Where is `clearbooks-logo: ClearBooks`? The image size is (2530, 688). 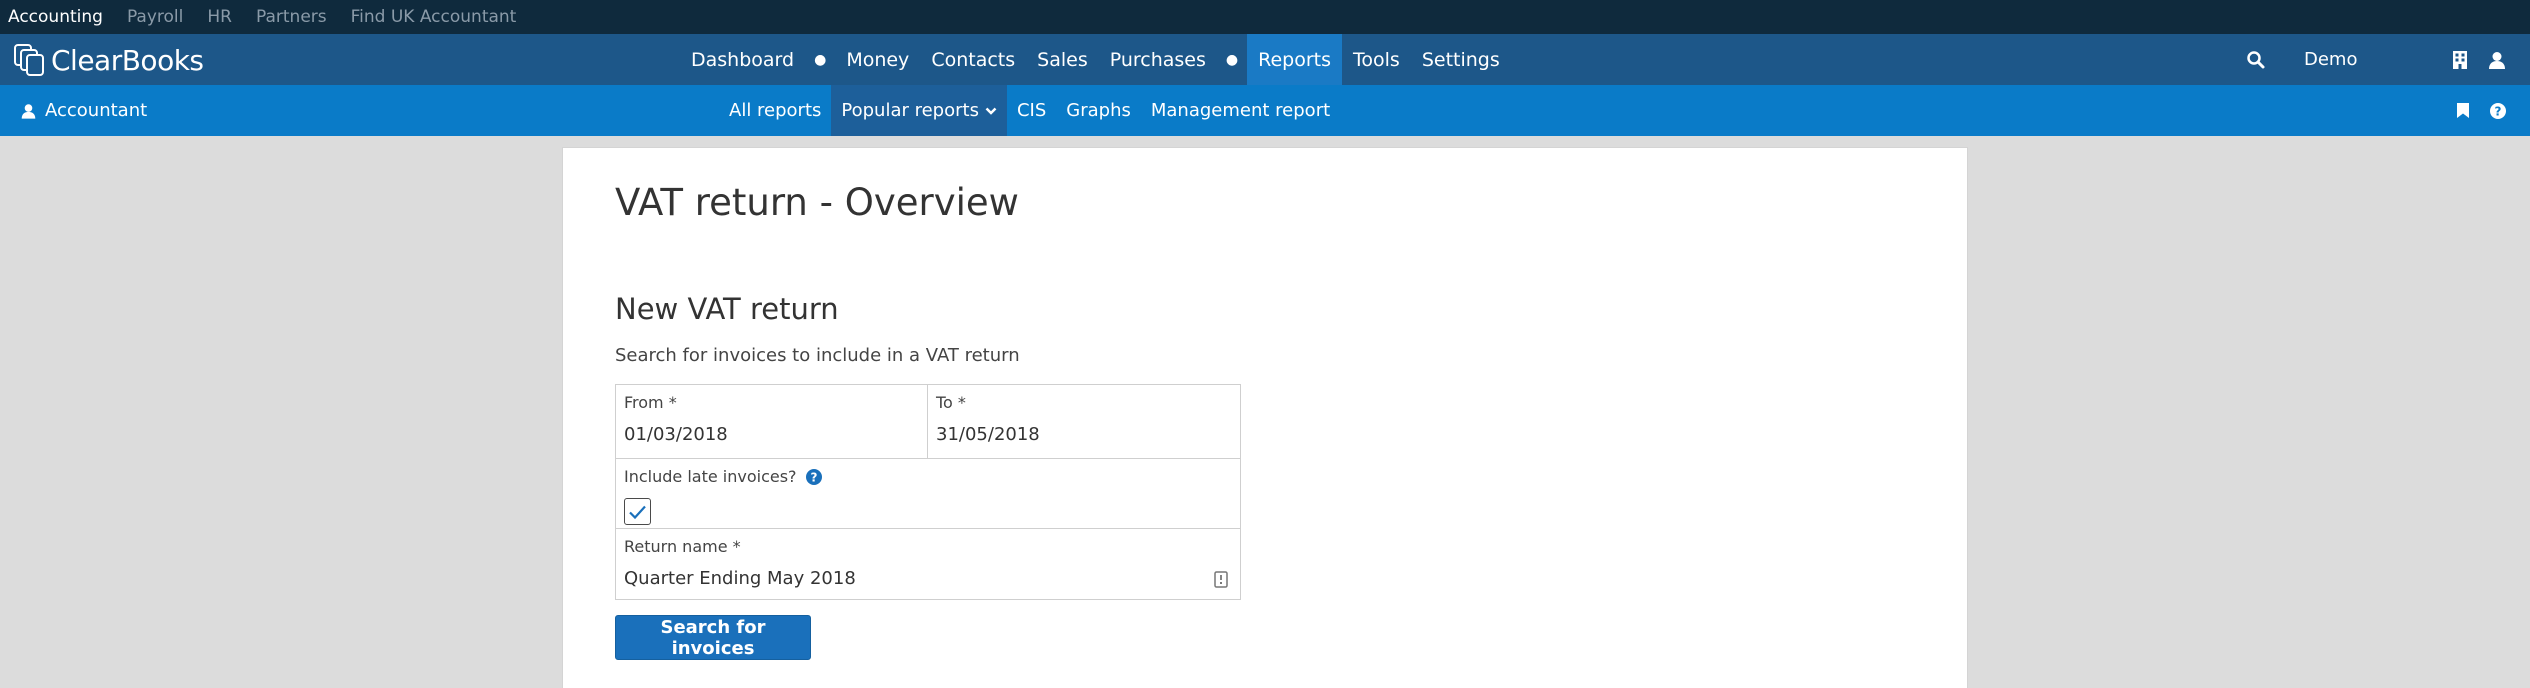 clearbooks-logo: ClearBooks is located at coordinates (108, 60).